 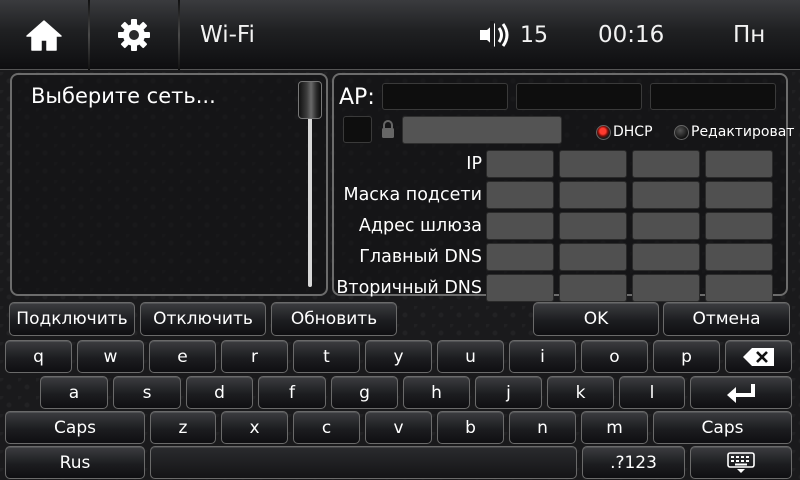 I want to click on key-m: m, so click(x=614, y=427).